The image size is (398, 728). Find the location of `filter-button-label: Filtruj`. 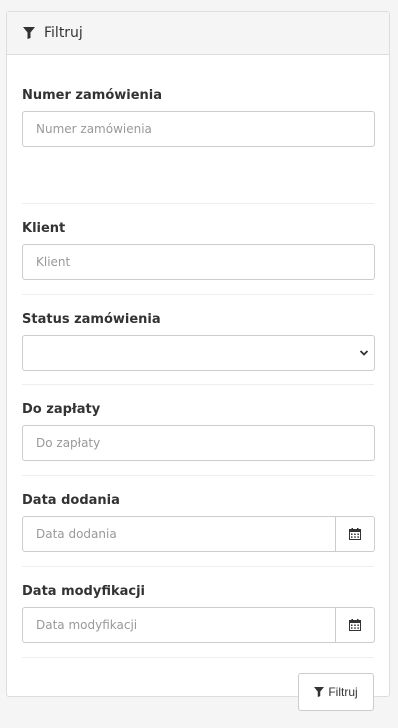

filter-button-label: Filtruj is located at coordinates (343, 692).